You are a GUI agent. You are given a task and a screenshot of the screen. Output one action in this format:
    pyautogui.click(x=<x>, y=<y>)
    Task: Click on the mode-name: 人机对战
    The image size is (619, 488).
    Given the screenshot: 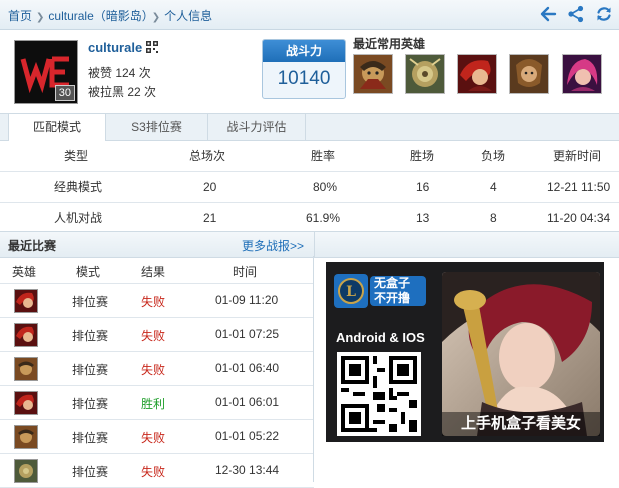 What is the action you would take?
    pyautogui.click(x=78, y=218)
    